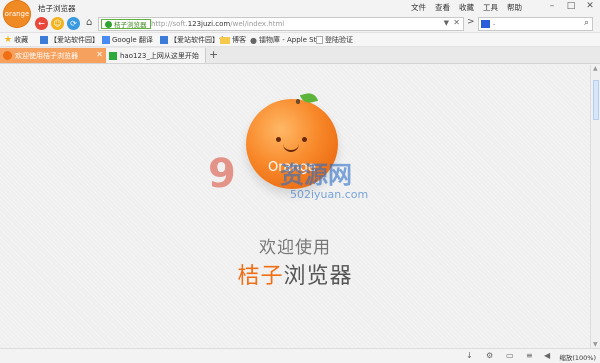 The width and height of the screenshot is (600, 363). Describe the element at coordinates (586, 23) in the screenshot. I see `search-icon: ⌕` at that location.